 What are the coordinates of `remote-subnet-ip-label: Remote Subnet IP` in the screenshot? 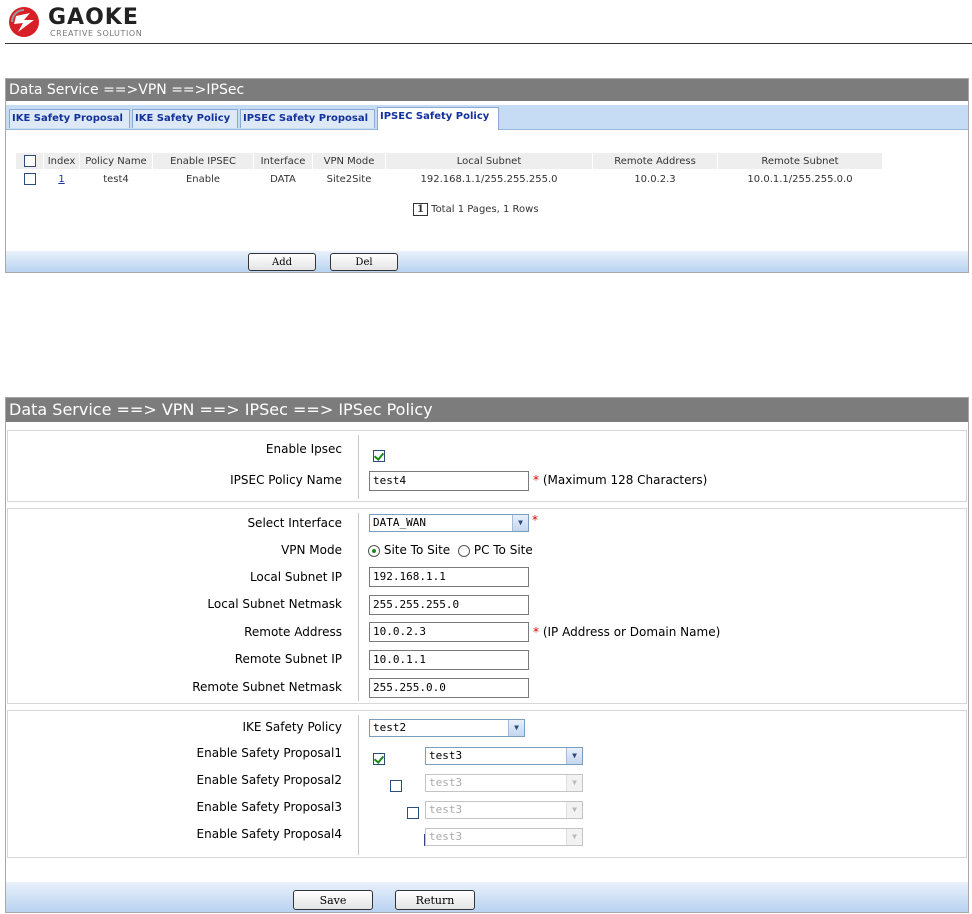 It's located at (288, 659).